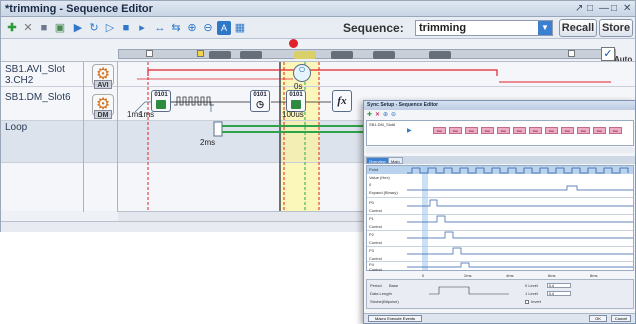 The height and width of the screenshot is (324, 636). What do you see at coordinates (590, 8) in the screenshot?
I see `restore-icon: □` at bounding box center [590, 8].